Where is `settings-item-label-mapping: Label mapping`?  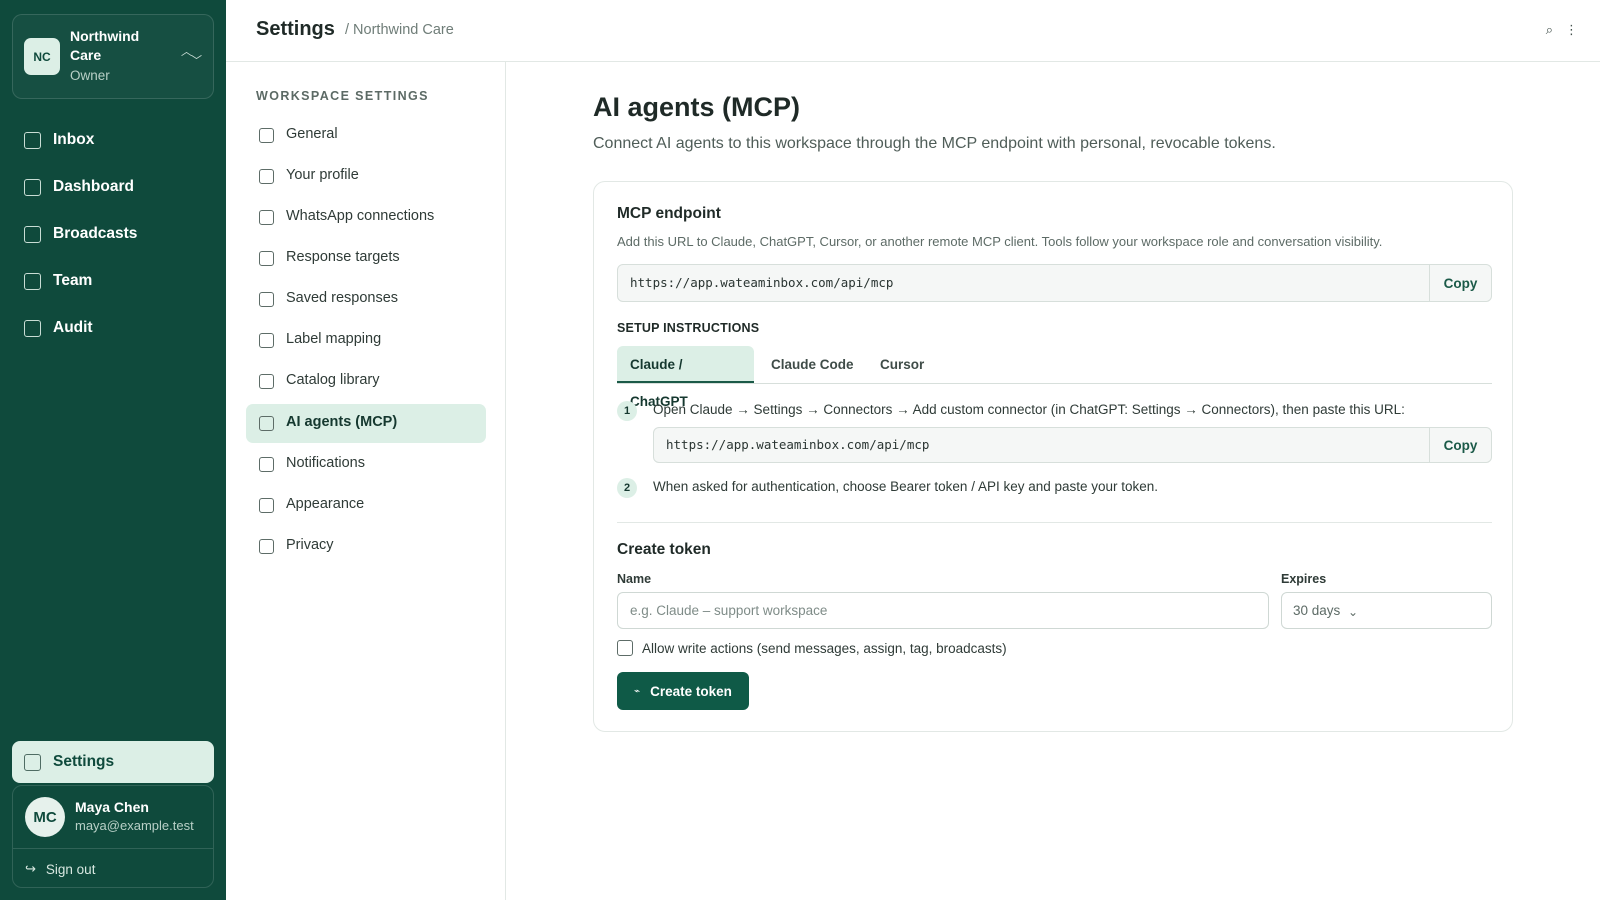
settings-item-label-mapping: Label mapping is located at coordinates (366, 340).